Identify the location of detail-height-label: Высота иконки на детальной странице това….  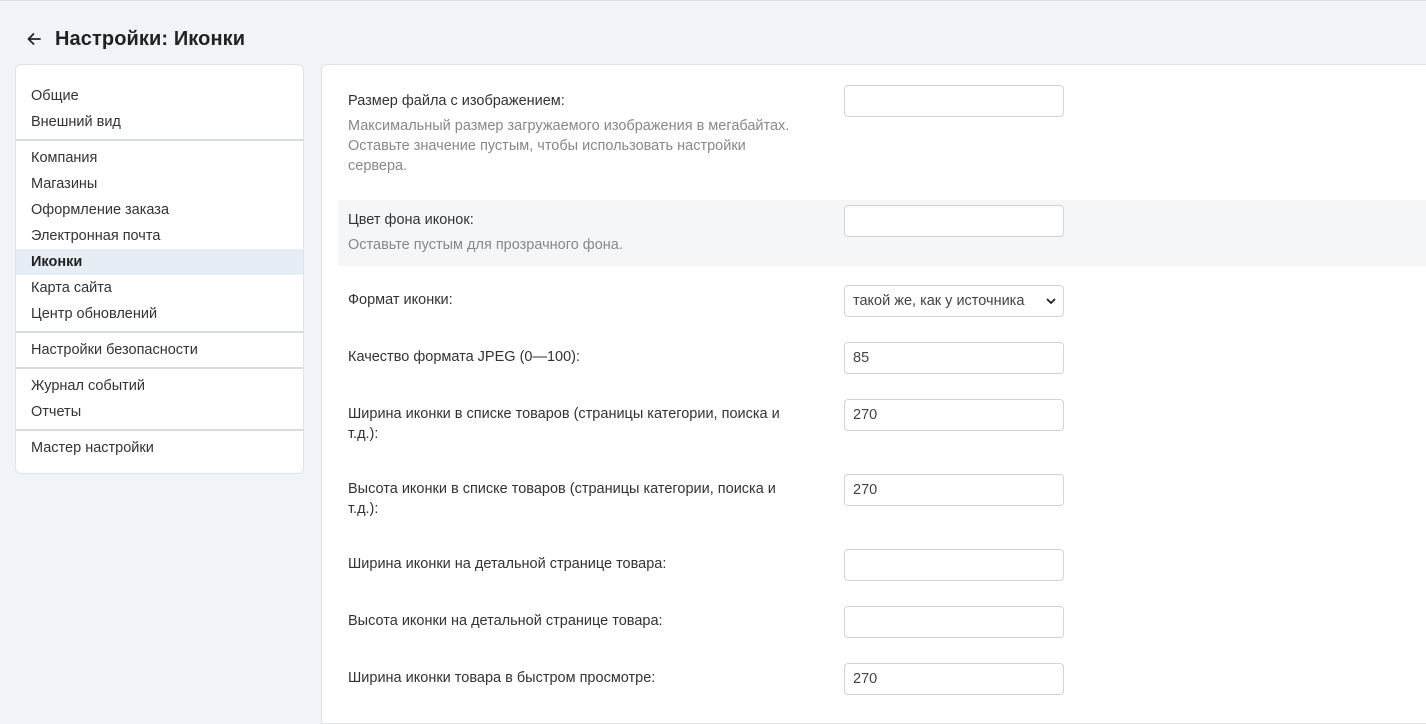
(505, 621).